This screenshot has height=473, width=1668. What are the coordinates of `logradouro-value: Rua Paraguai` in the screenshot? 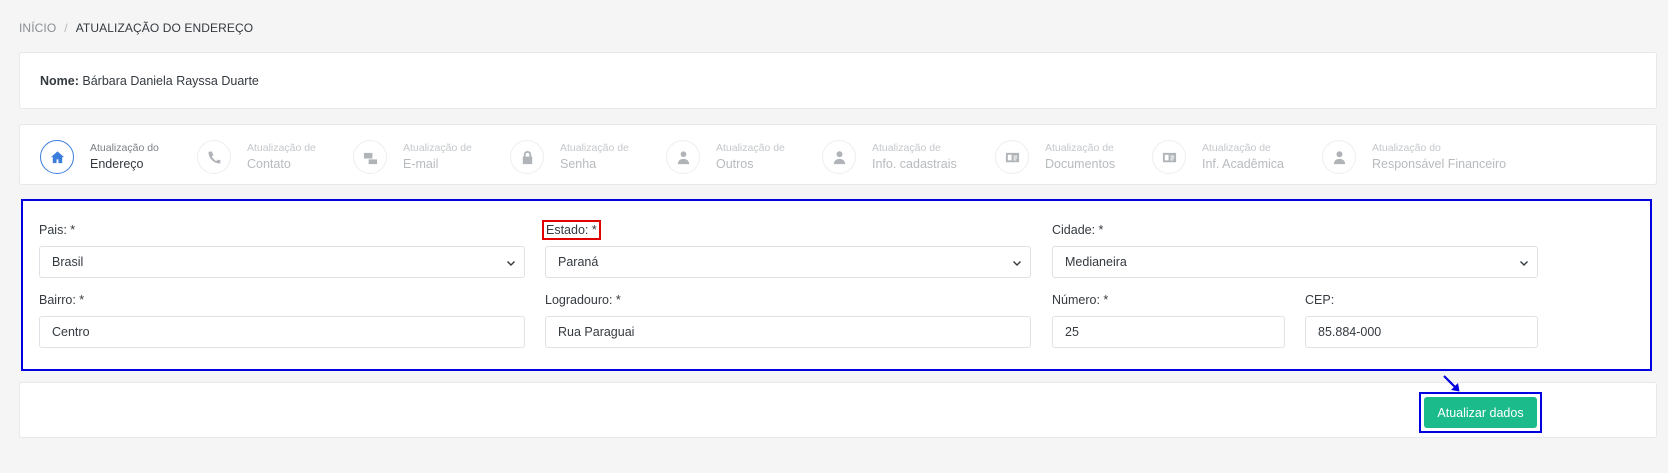 It's located at (596, 332).